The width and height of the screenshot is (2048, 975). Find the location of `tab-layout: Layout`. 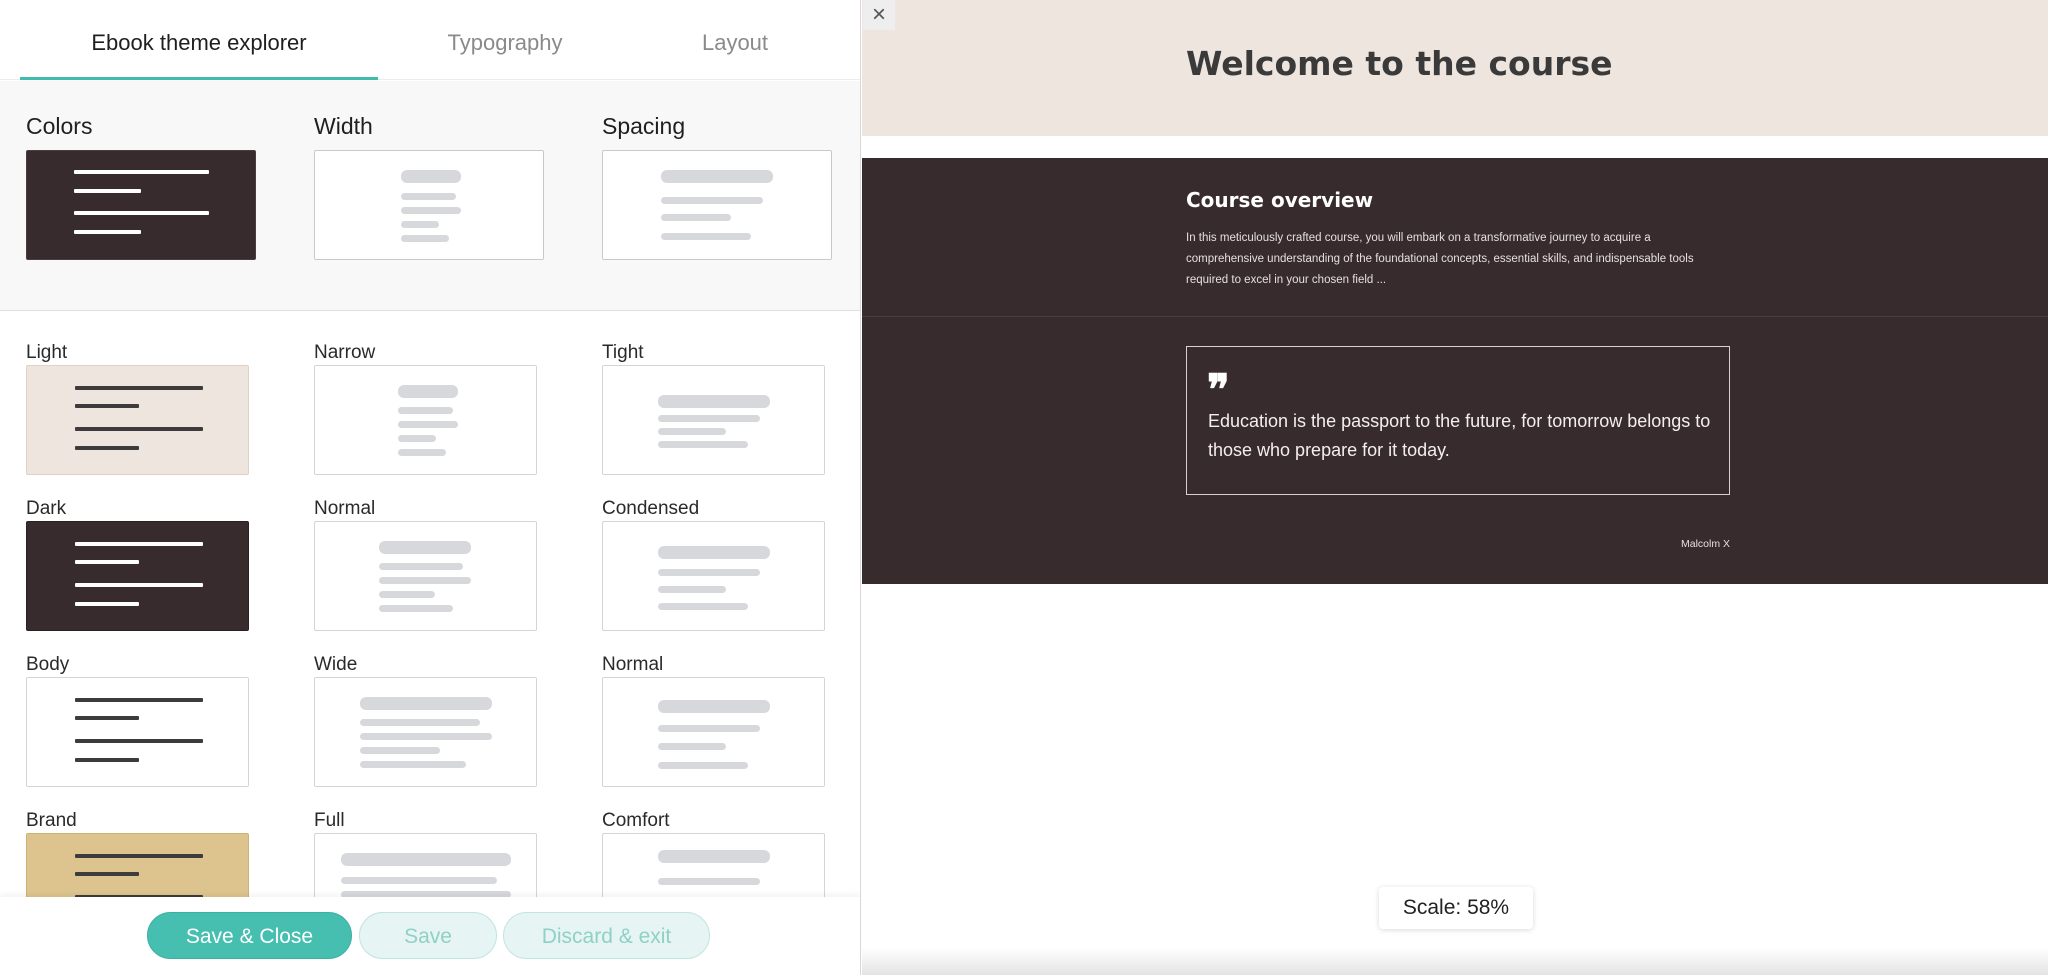

tab-layout: Layout is located at coordinates (735, 40).